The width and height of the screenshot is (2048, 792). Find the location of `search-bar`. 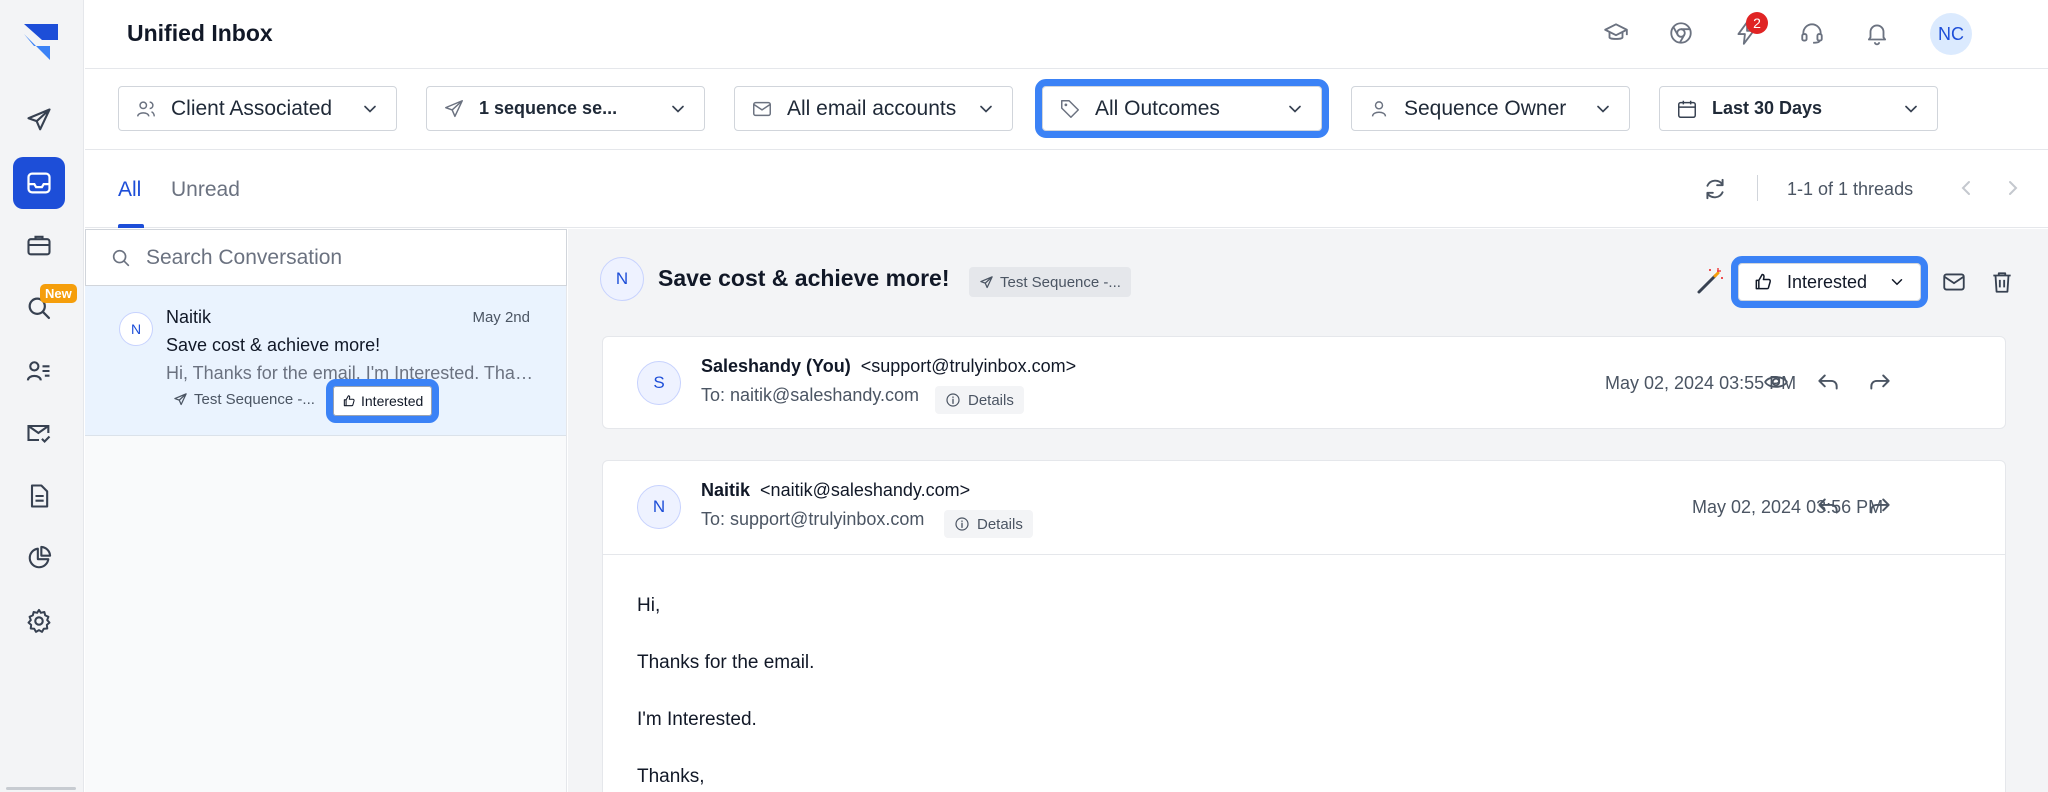

search-bar is located at coordinates (326, 257).